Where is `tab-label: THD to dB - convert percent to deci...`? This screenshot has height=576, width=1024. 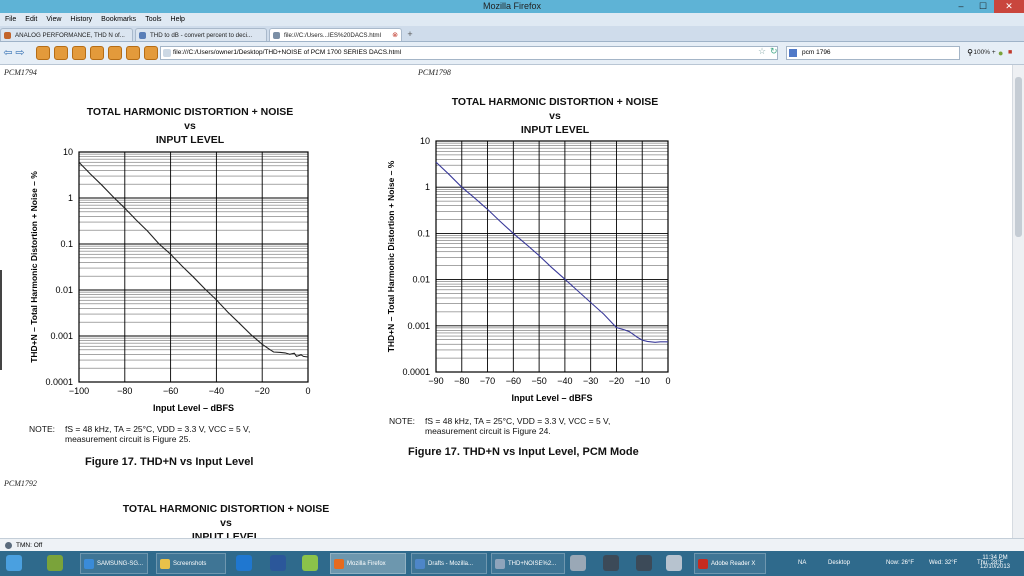
tab-label: THD to dB - convert percent to deci... is located at coordinates (201, 35).